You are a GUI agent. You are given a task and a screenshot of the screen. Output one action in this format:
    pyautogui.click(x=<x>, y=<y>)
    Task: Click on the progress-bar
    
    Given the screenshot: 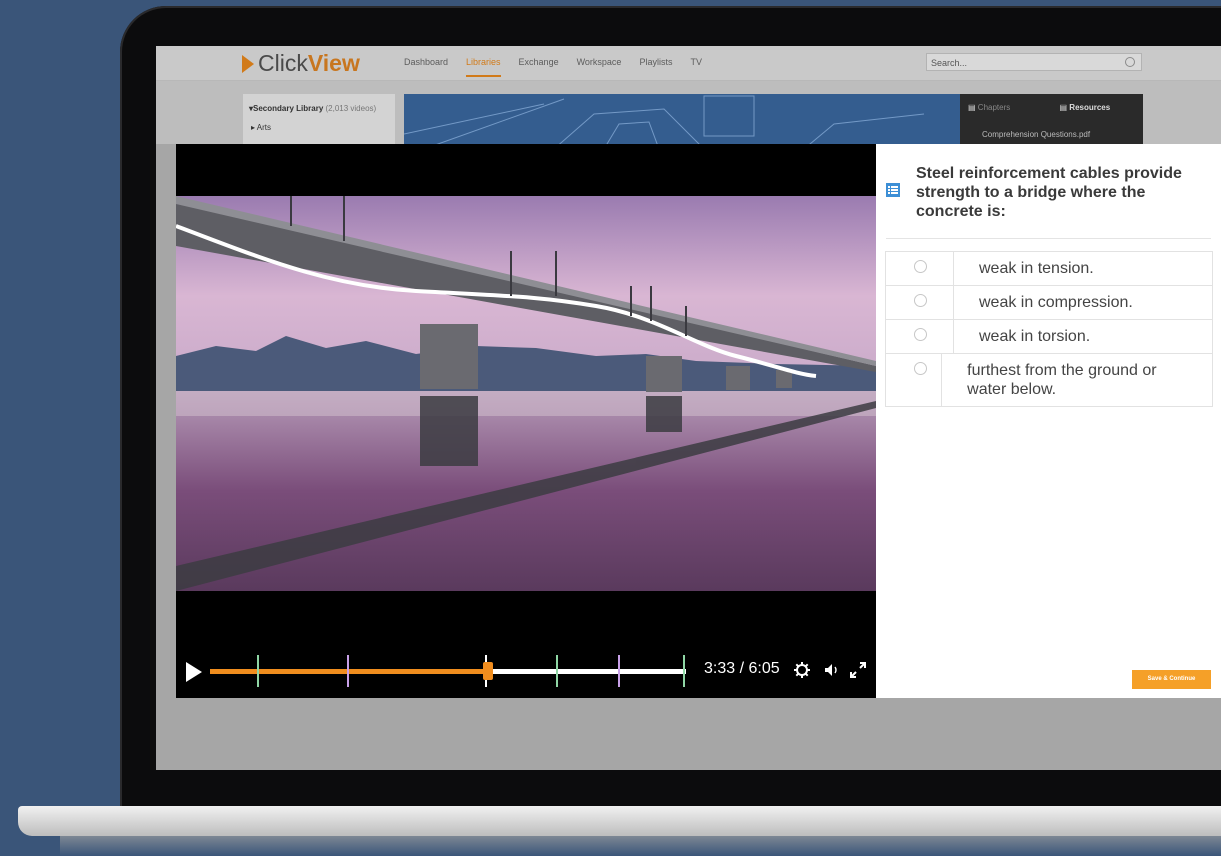 What is the action you would take?
    pyautogui.click(x=448, y=671)
    